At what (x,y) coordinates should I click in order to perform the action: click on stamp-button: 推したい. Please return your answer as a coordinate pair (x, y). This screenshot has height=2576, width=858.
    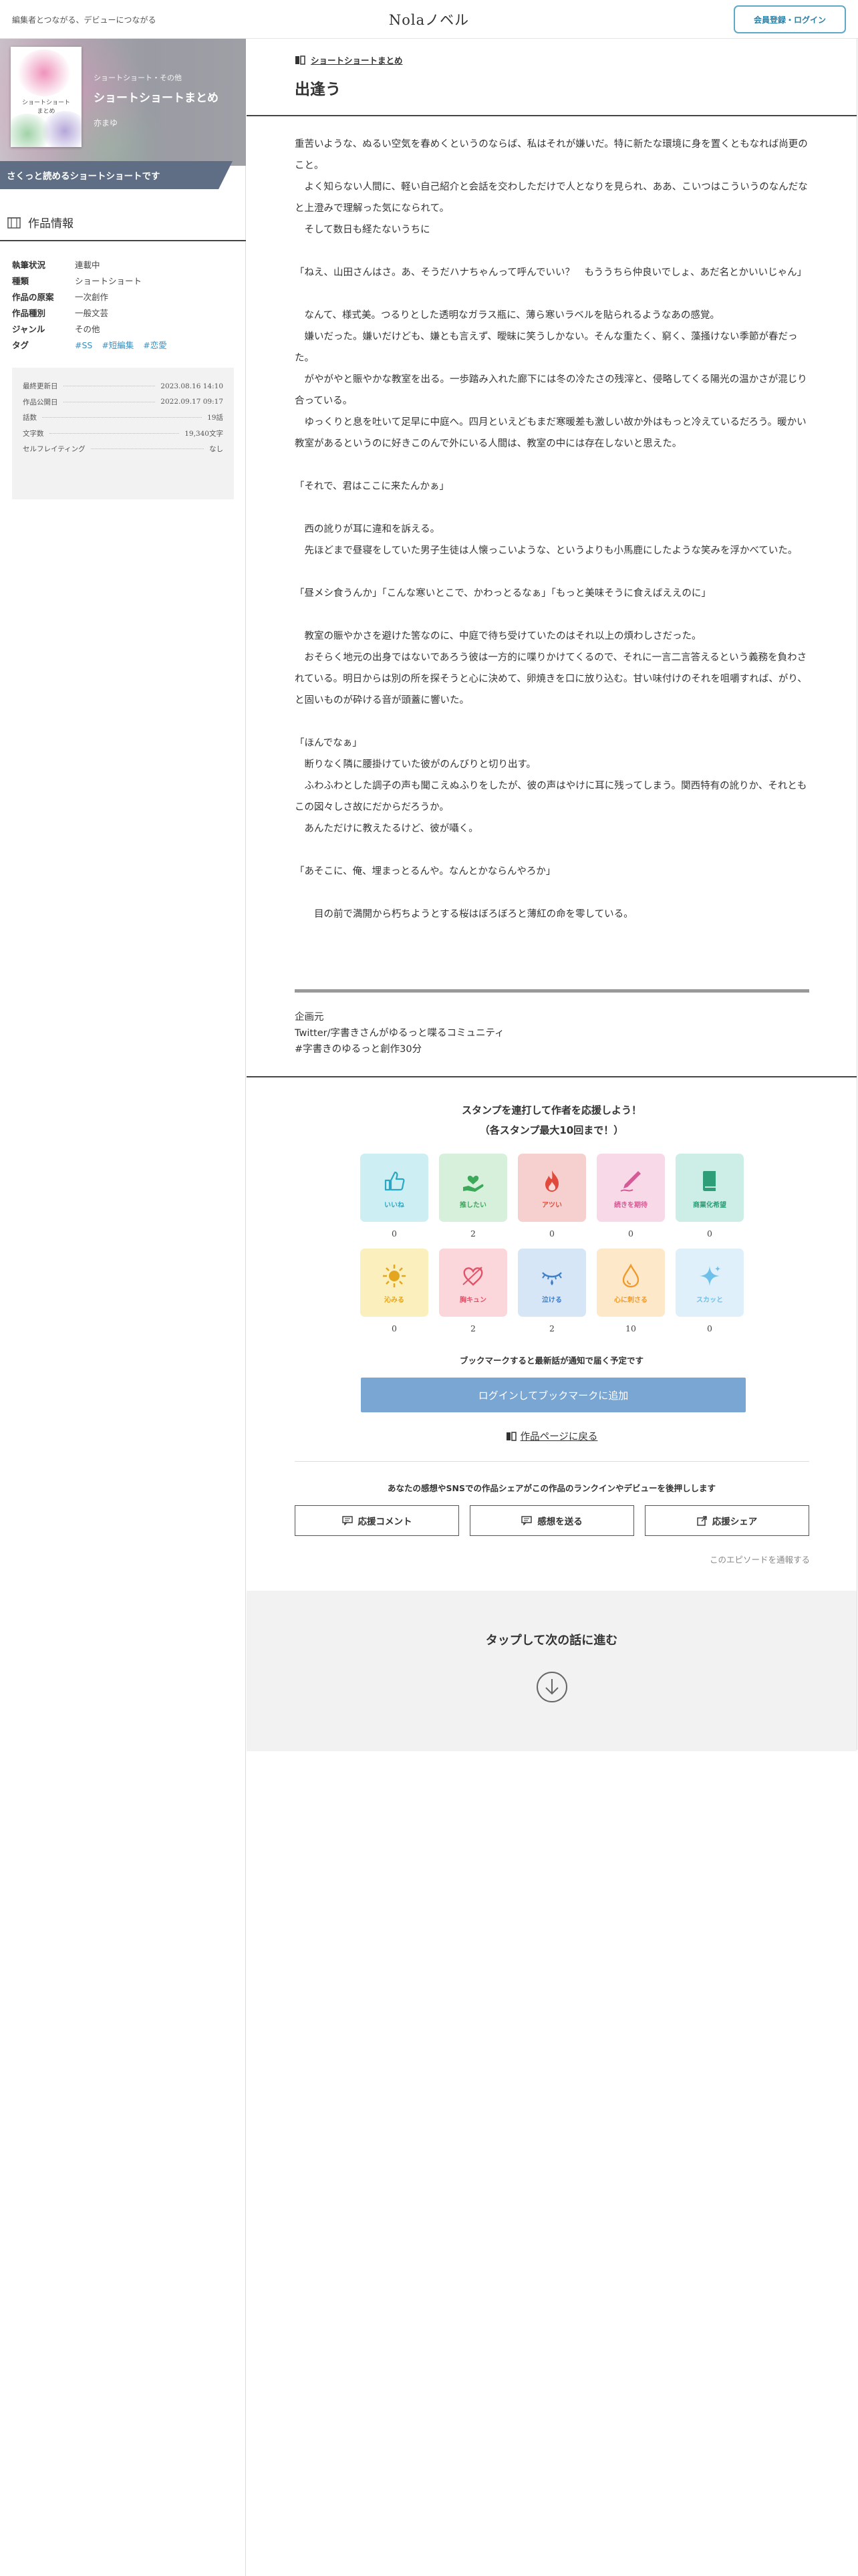
    Looking at the image, I should click on (473, 1188).